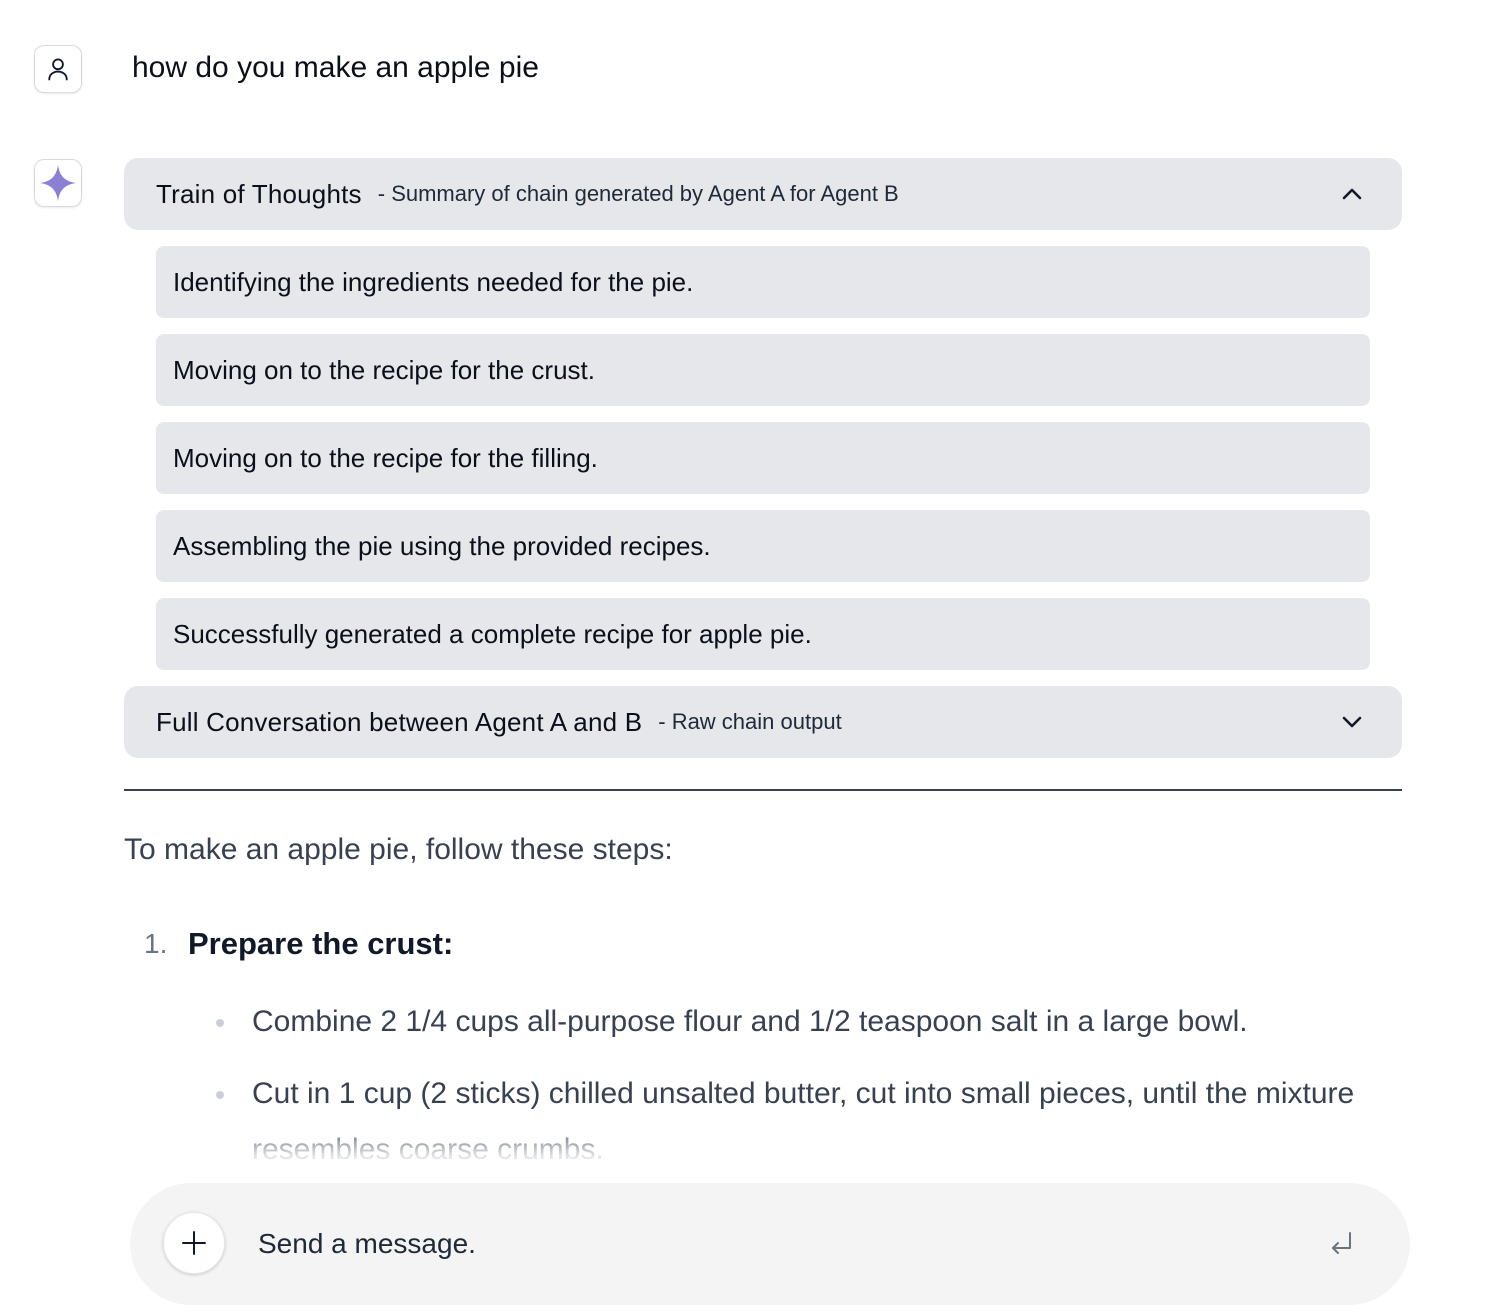 The image size is (1498, 1316). What do you see at coordinates (156, 943) in the screenshot?
I see `list-number: 1.` at bounding box center [156, 943].